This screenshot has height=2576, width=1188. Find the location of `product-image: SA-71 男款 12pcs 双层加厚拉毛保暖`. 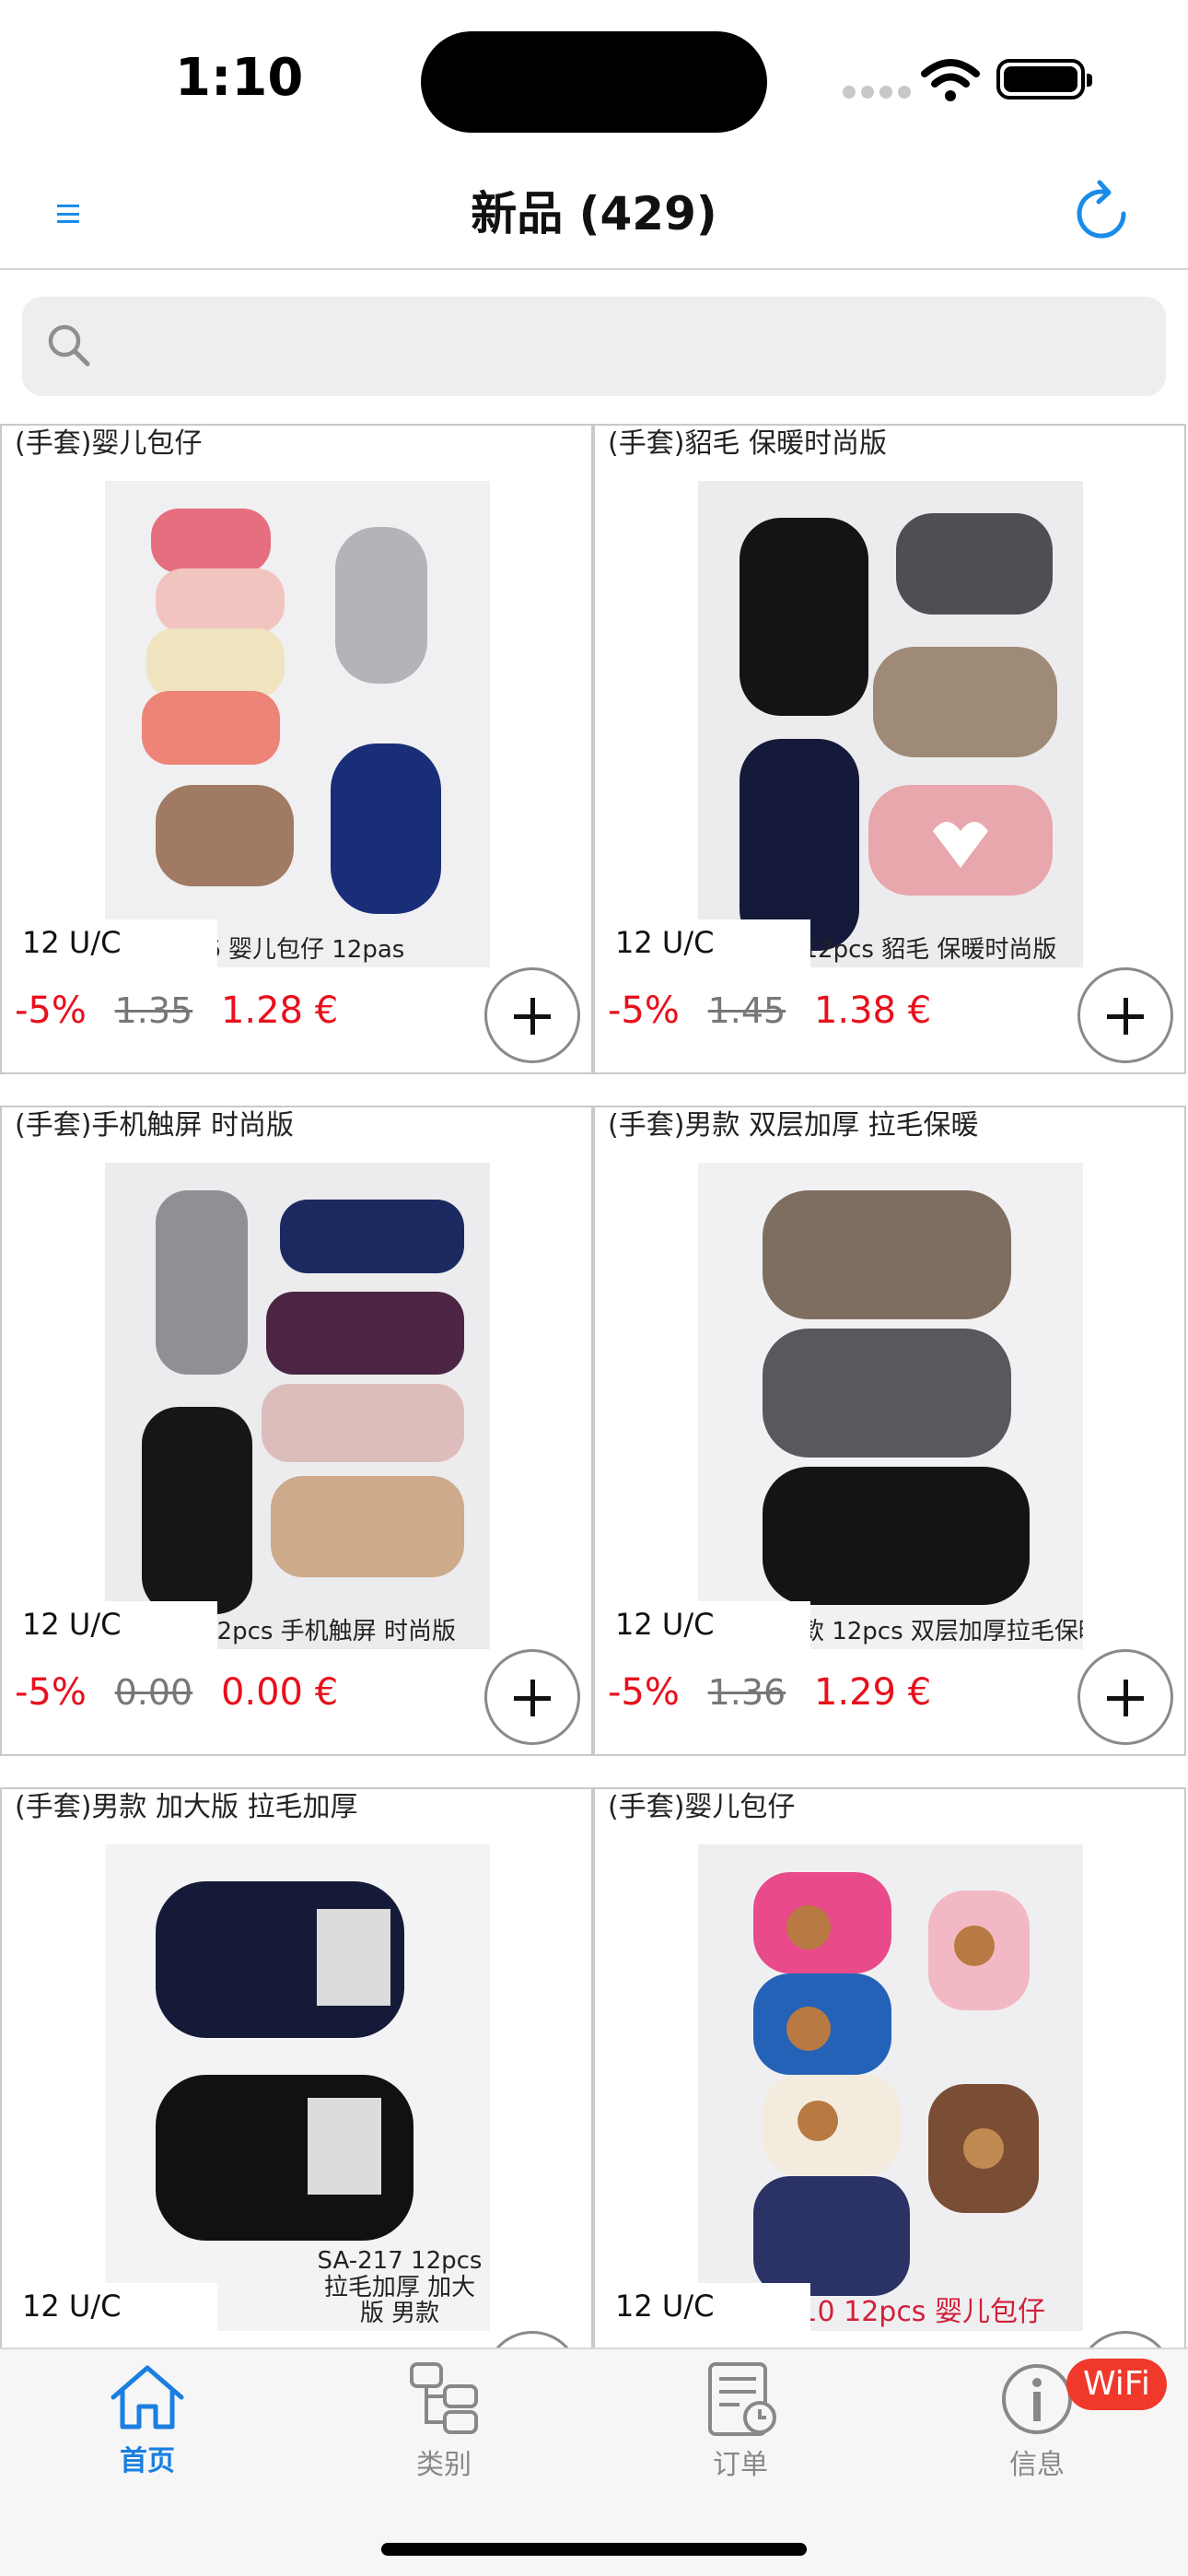

product-image: SA-71 男款 12pcs 双层加厚拉毛保暖 is located at coordinates (890, 1406).